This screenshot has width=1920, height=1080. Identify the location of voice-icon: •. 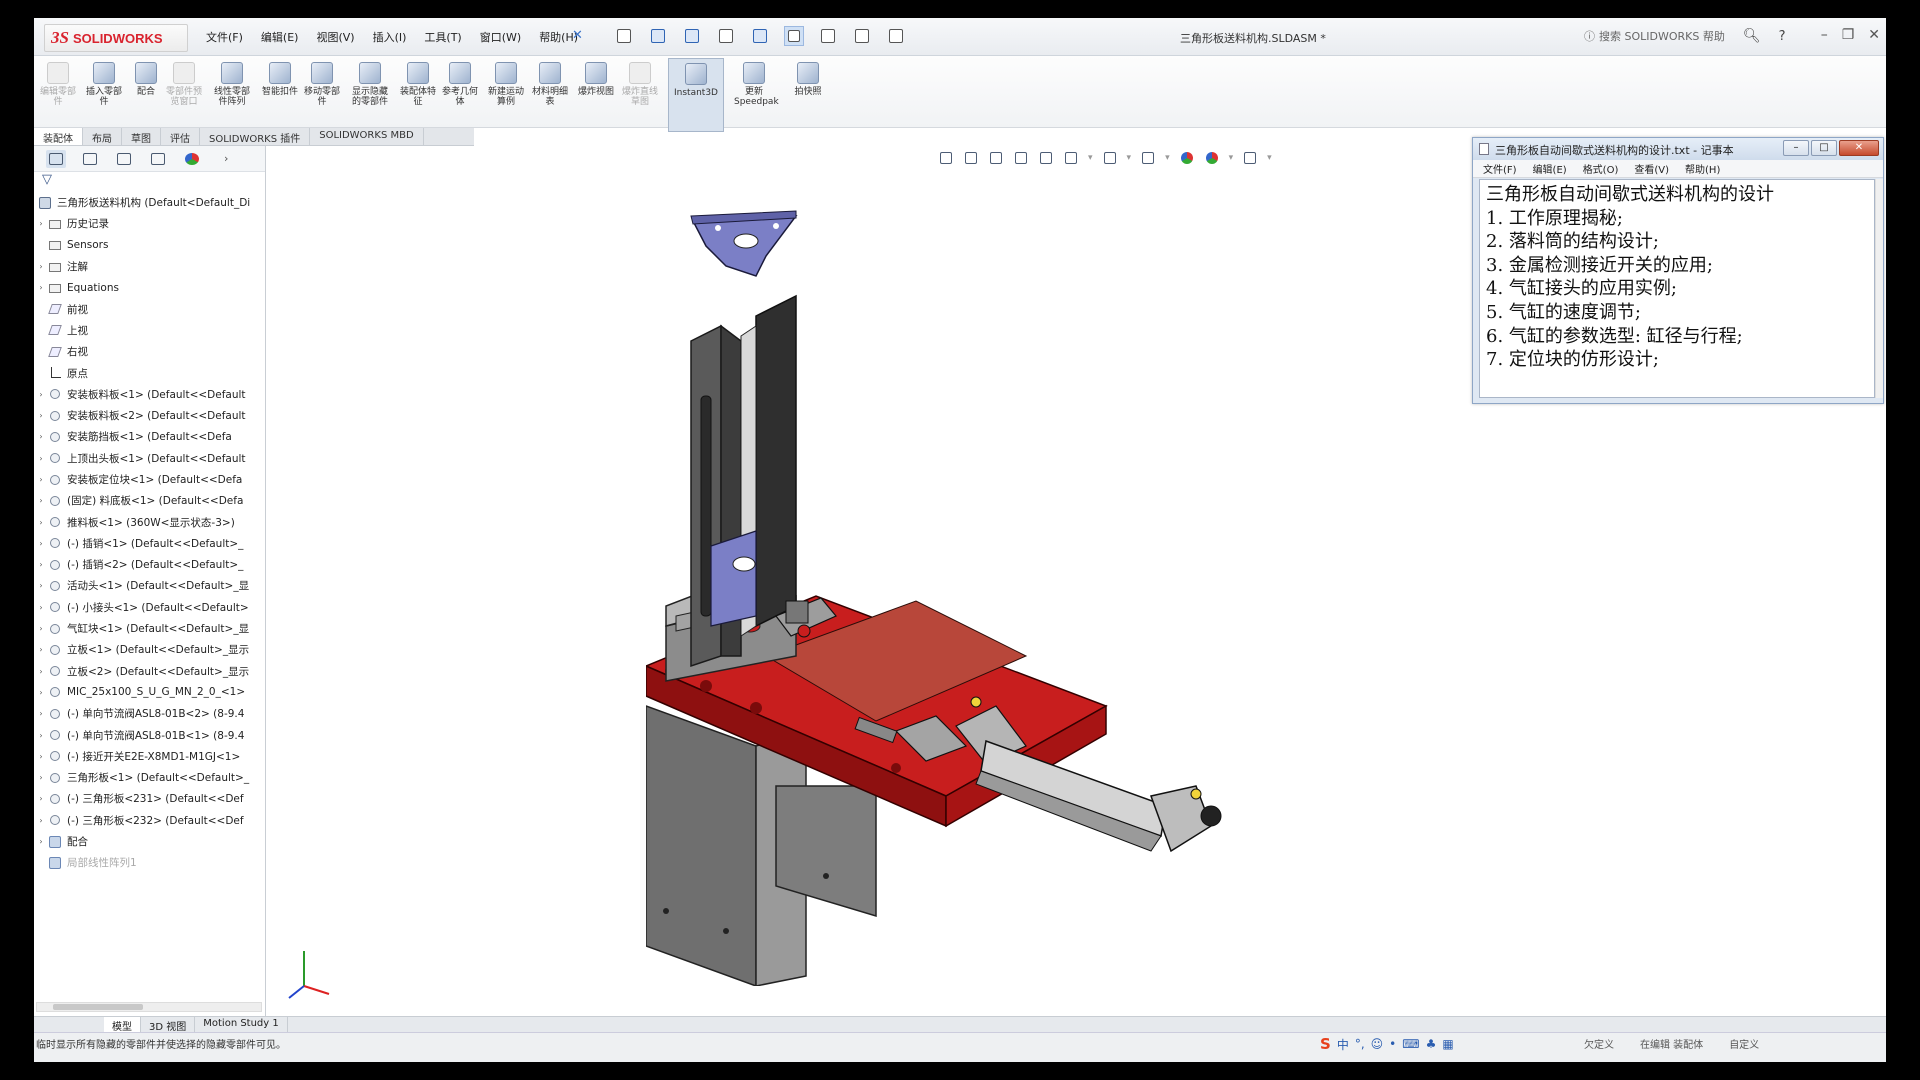
(1392, 1044).